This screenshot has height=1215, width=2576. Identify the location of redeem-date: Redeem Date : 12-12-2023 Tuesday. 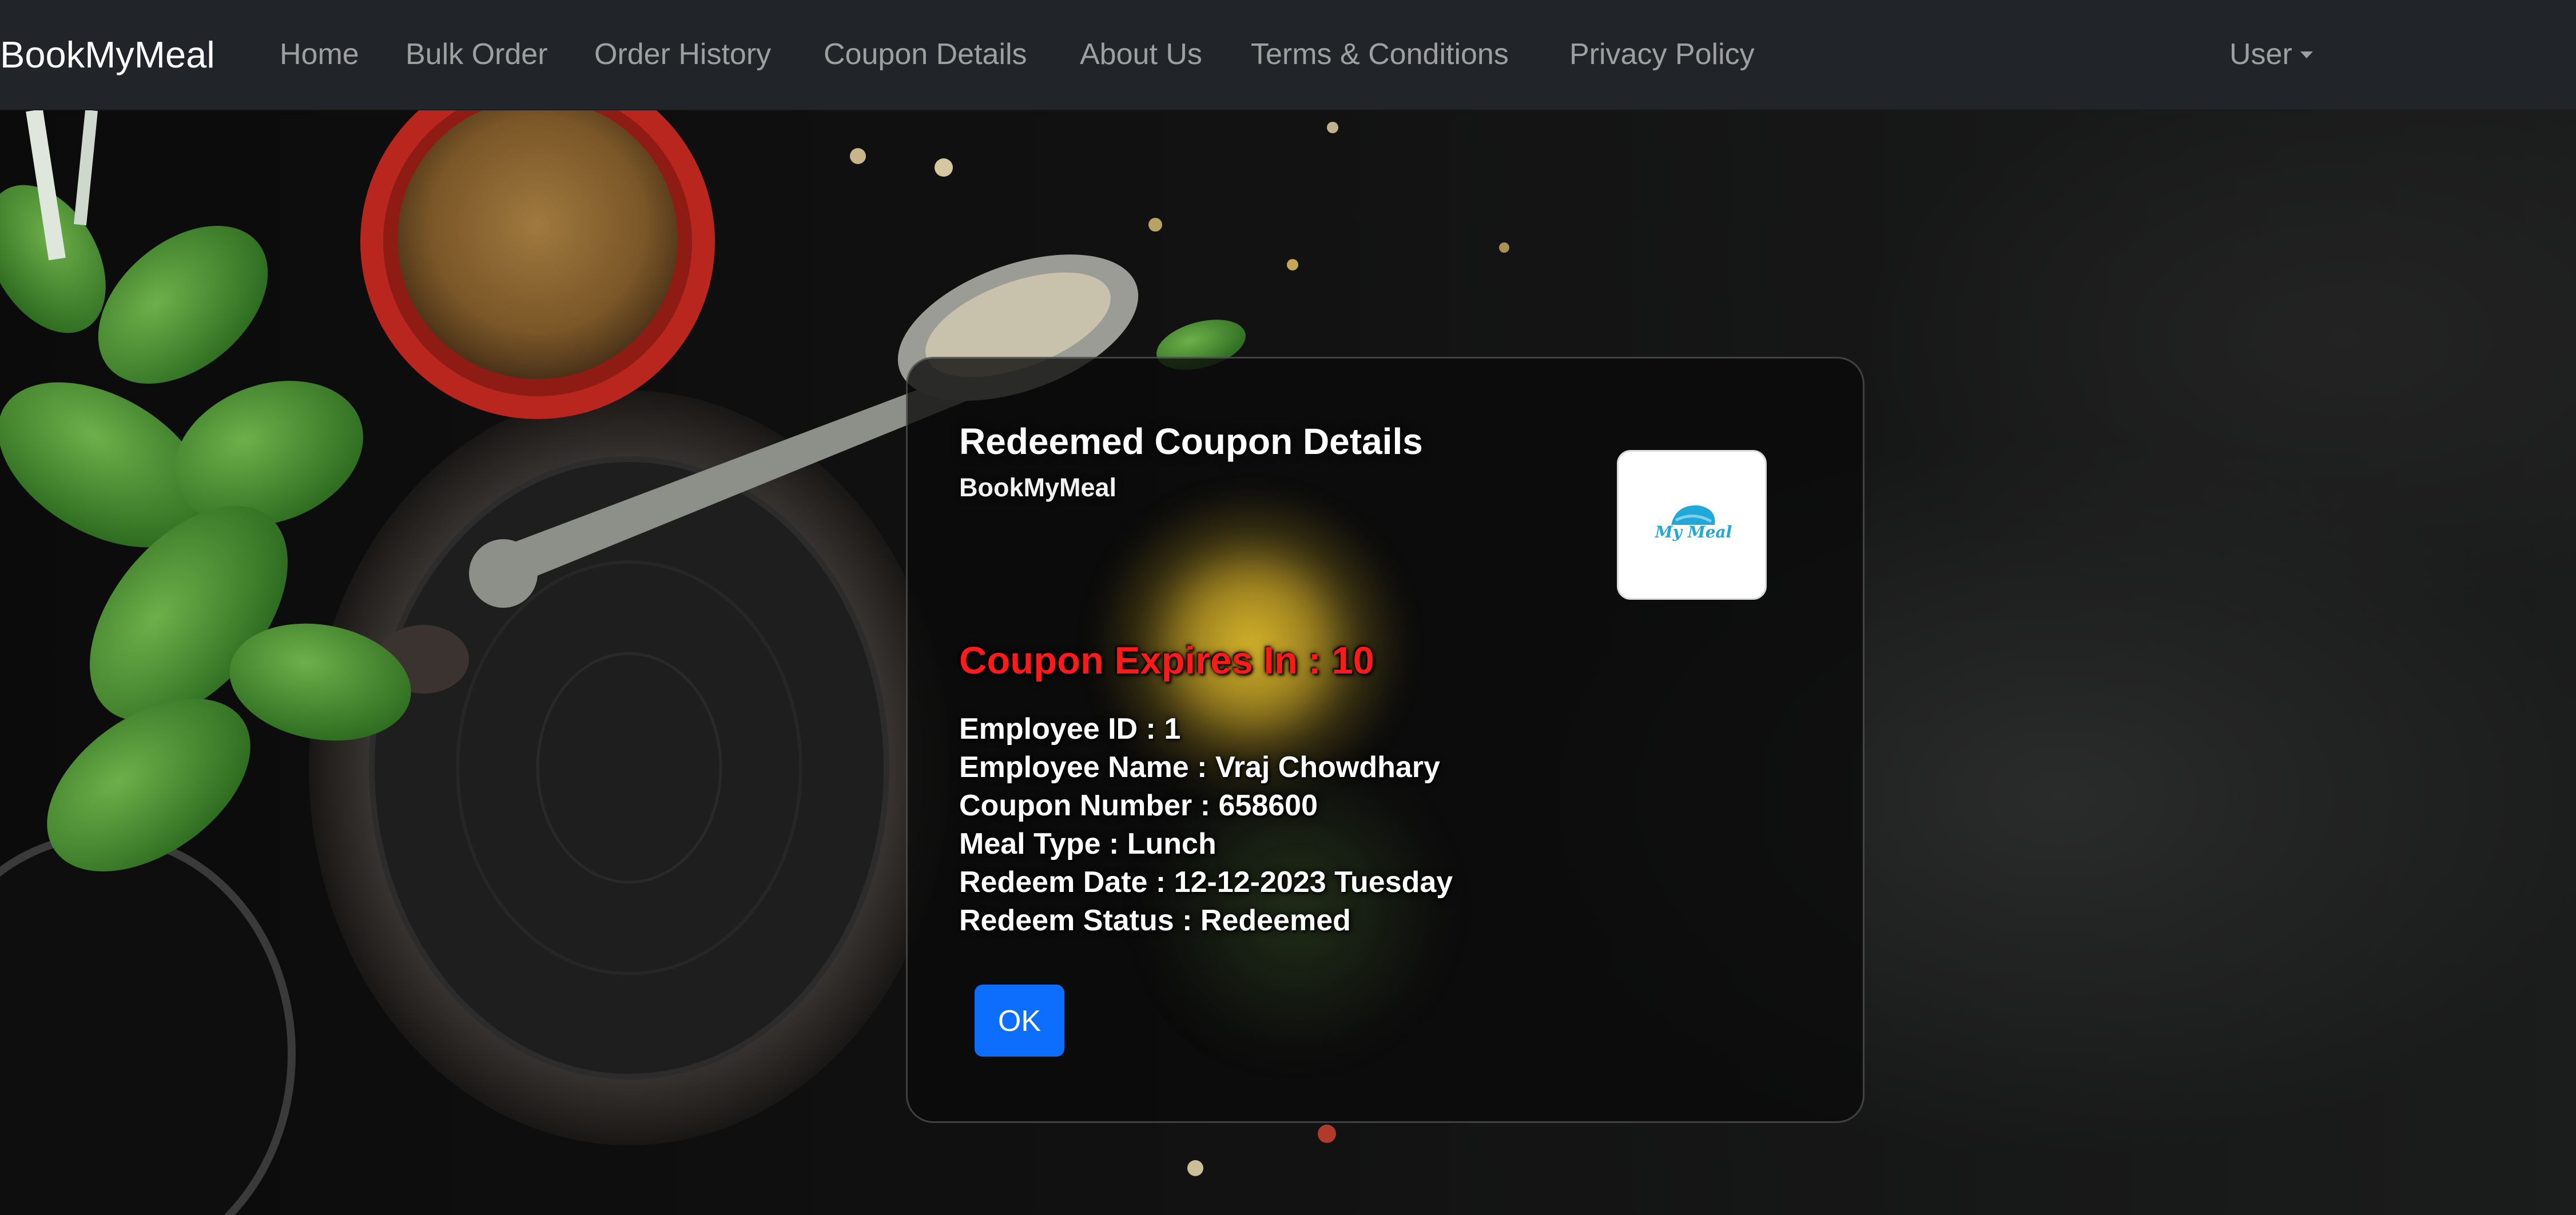
(1206, 882).